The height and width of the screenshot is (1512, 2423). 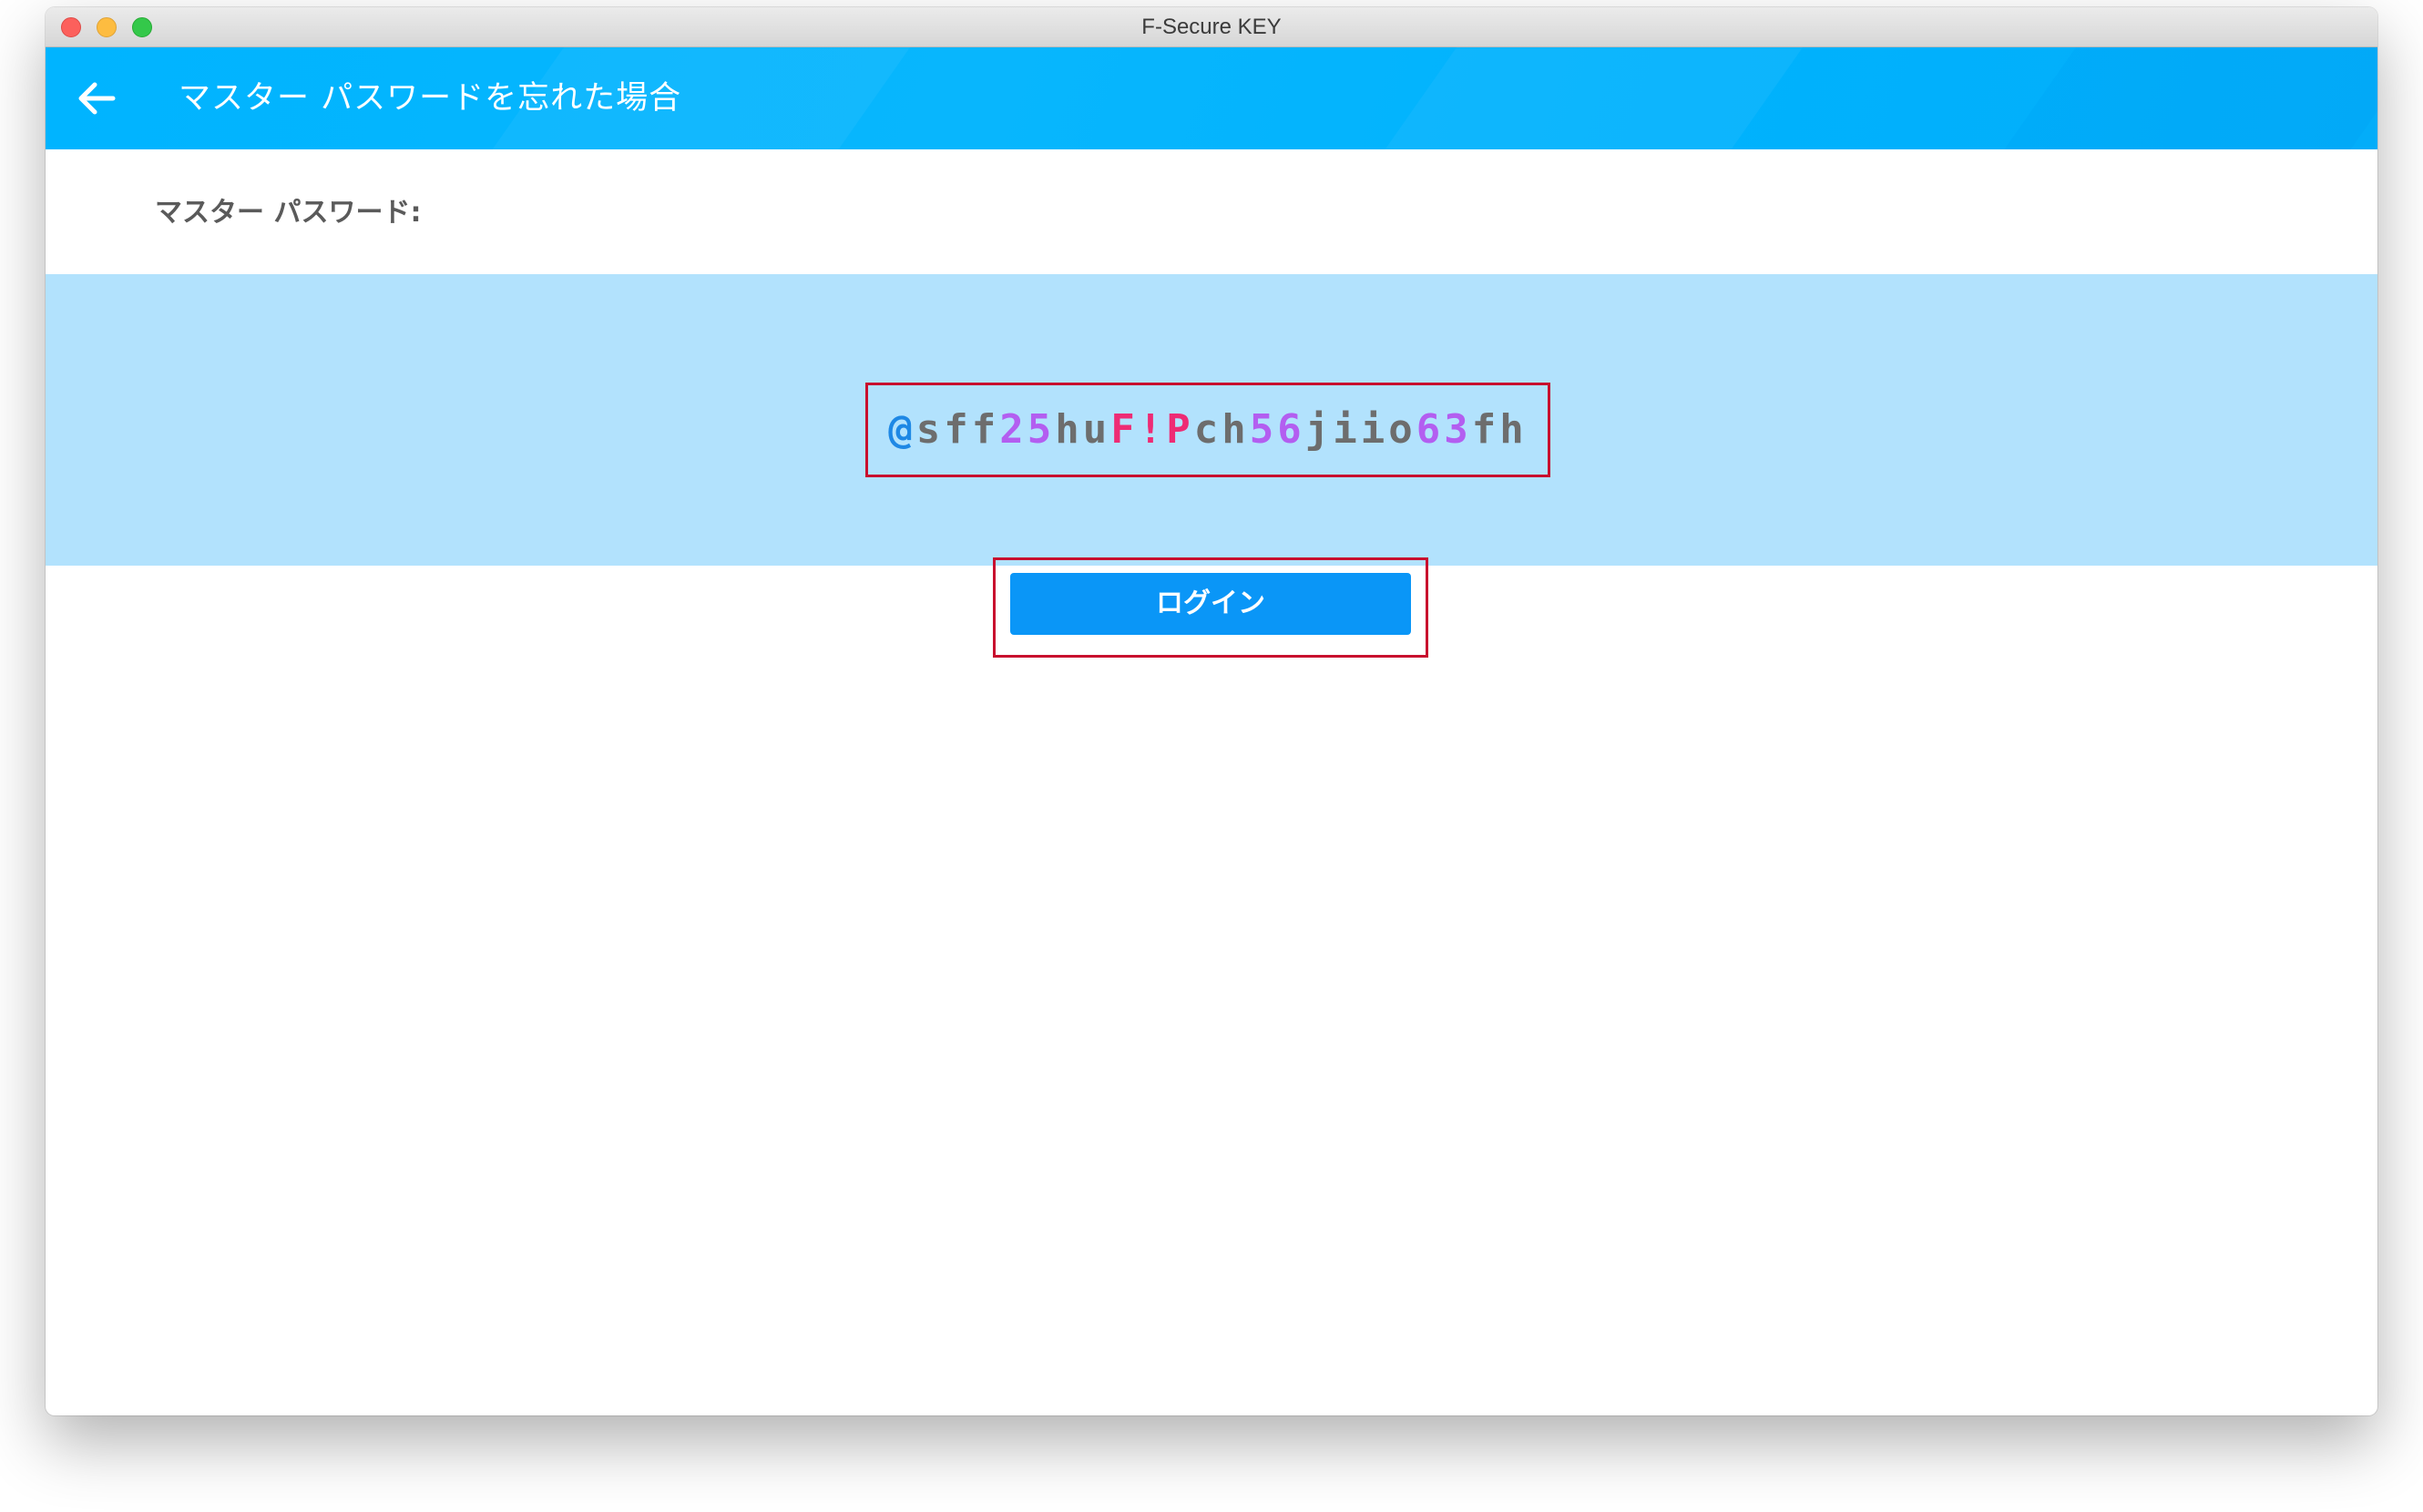 I want to click on login-button: ログイン, so click(x=1211, y=604).